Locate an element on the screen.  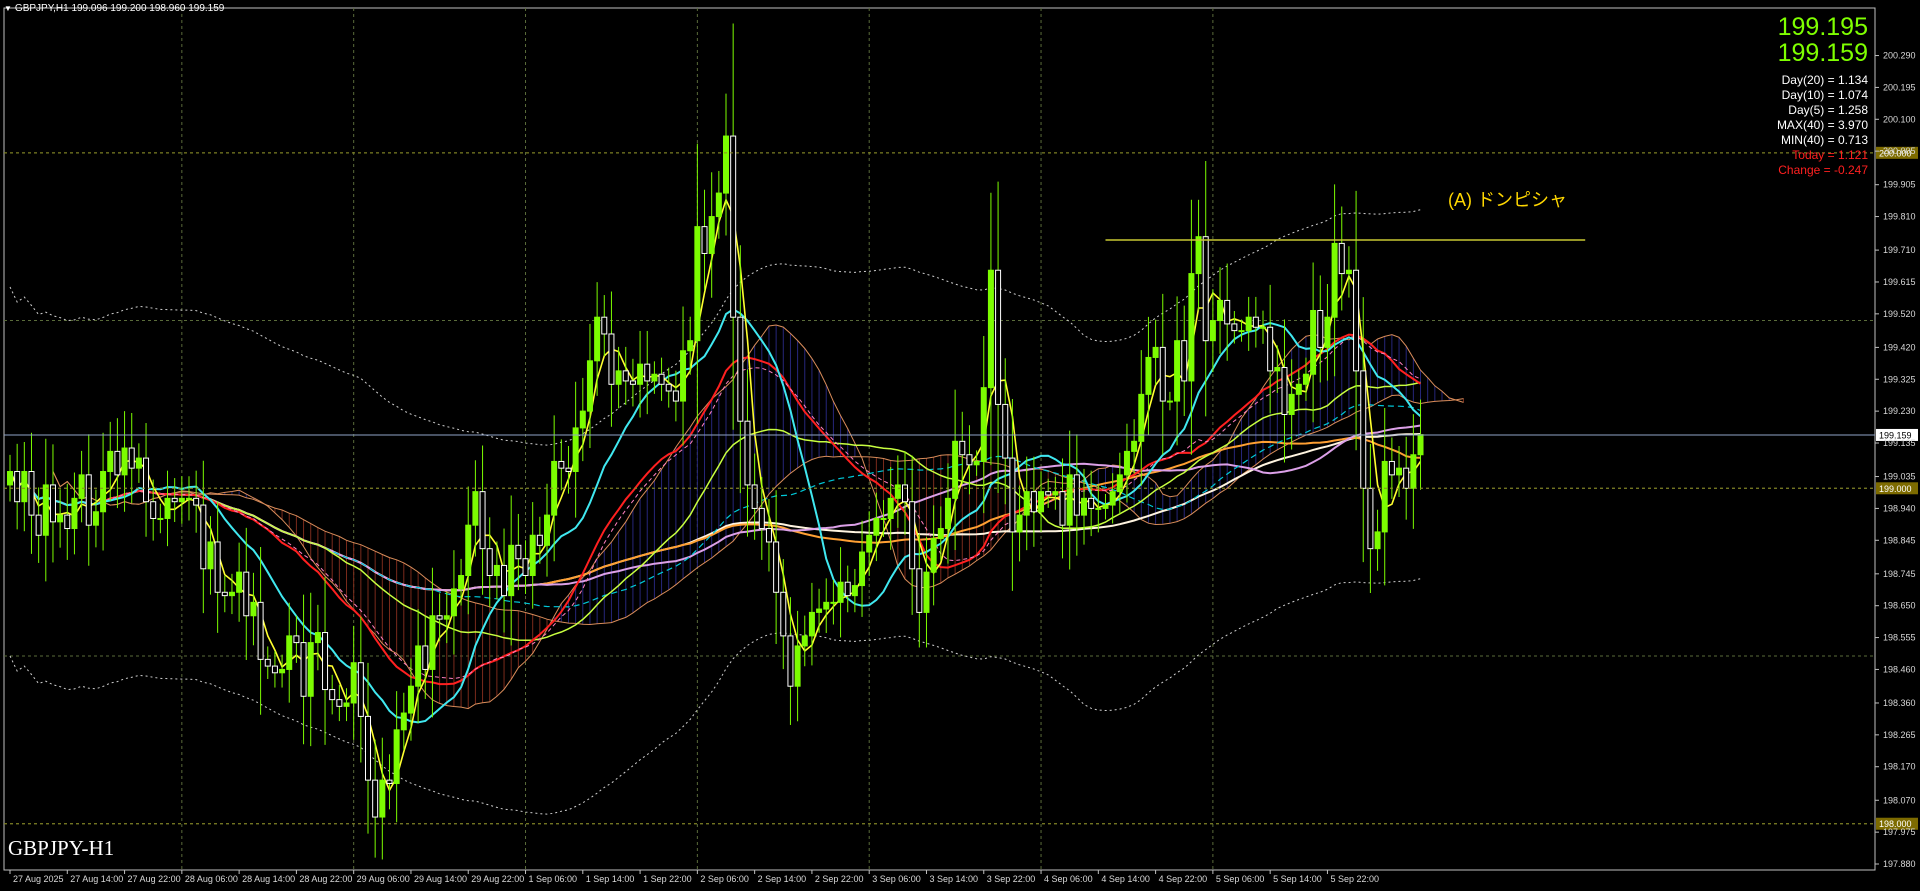
y-tick-label: 199.420 is located at coordinates (1899, 347).